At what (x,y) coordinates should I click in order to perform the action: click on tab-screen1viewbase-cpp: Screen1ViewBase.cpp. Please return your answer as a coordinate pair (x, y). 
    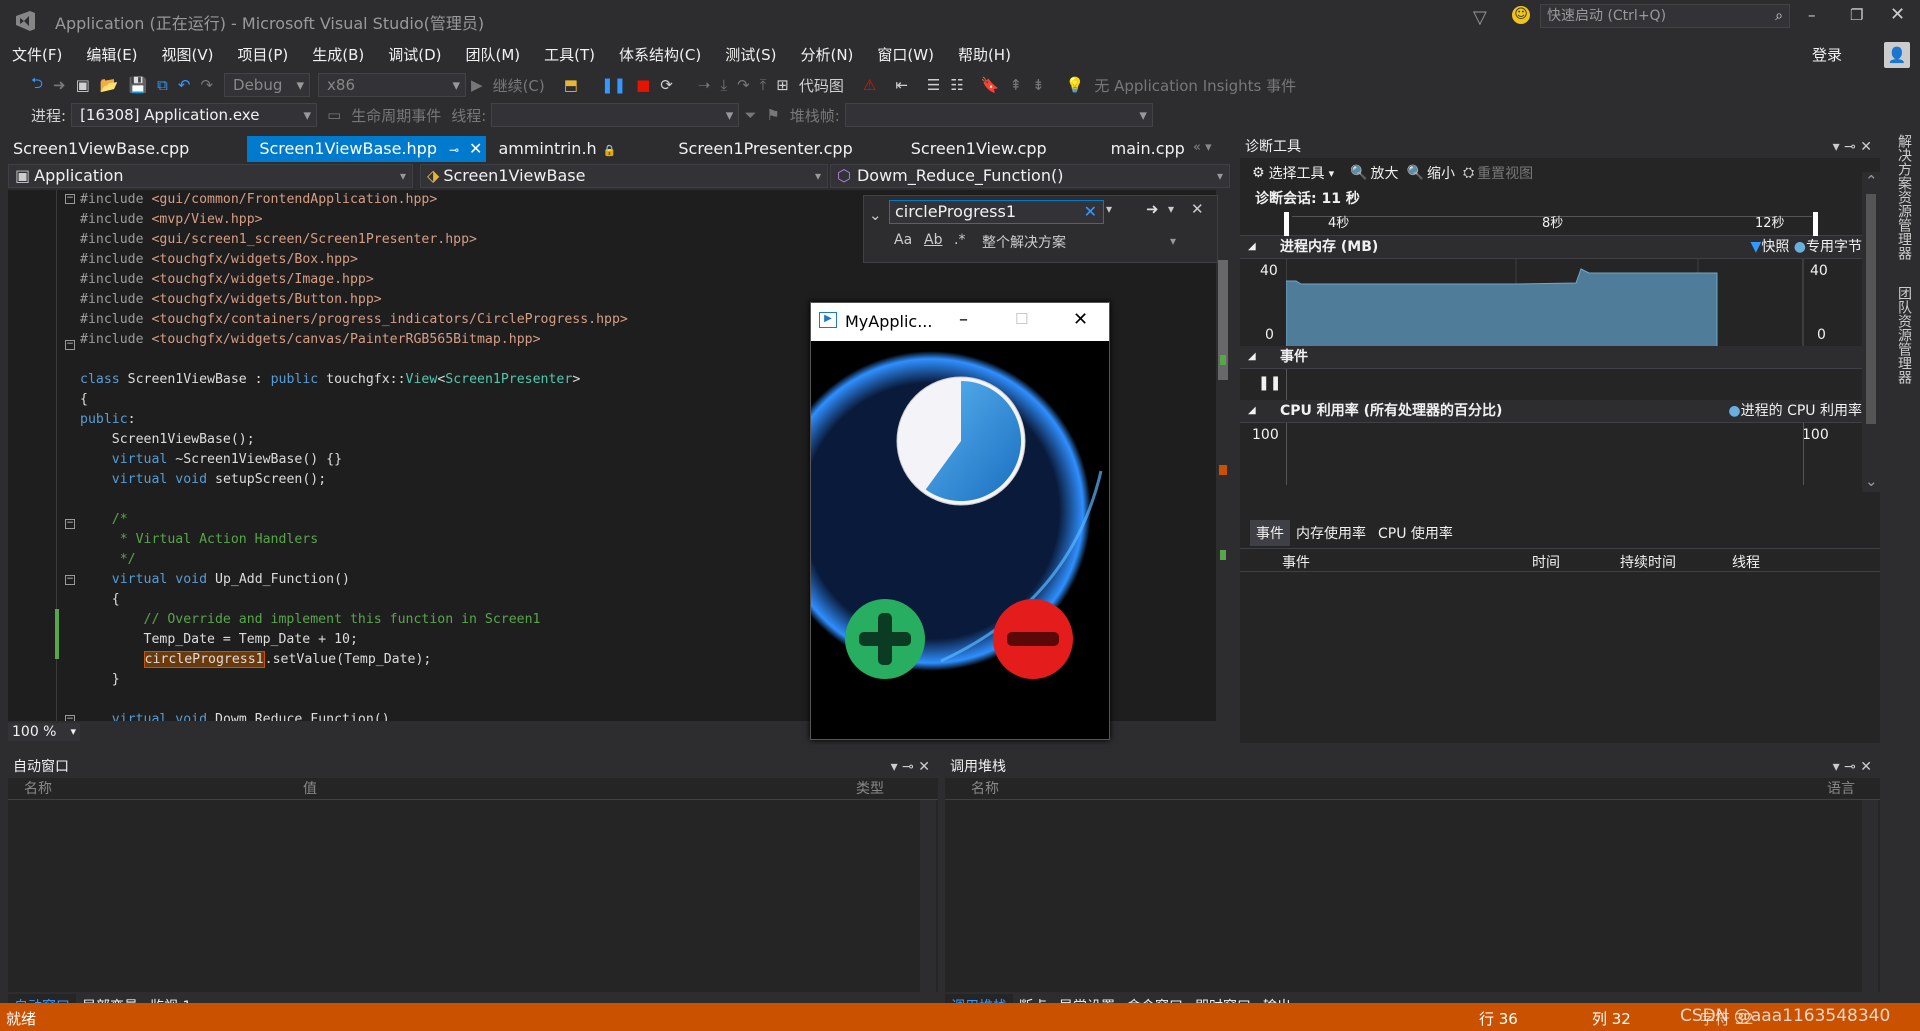
    Looking at the image, I should click on (100, 149).